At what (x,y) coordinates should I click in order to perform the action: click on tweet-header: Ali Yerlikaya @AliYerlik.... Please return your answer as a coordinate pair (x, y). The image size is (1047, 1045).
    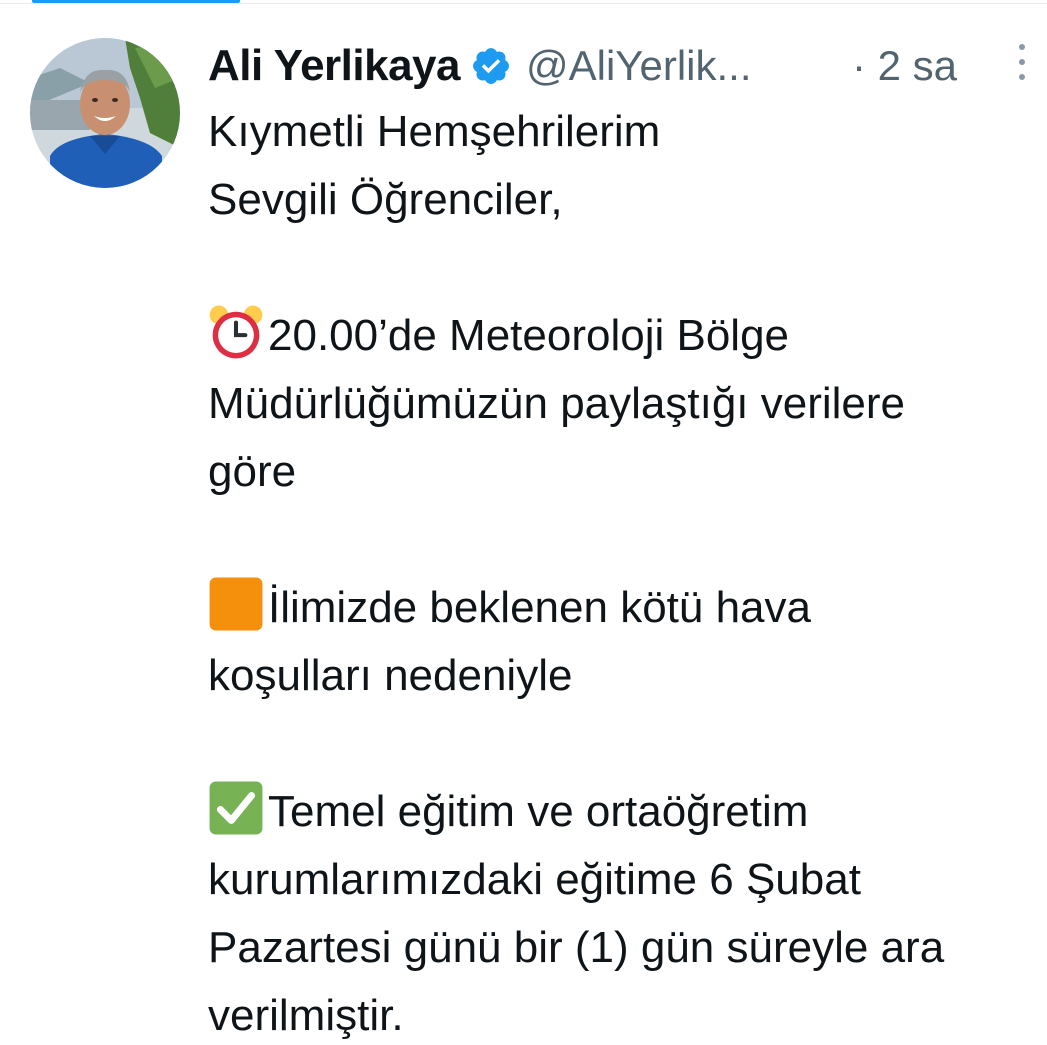
    Looking at the image, I should click on (479, 66).